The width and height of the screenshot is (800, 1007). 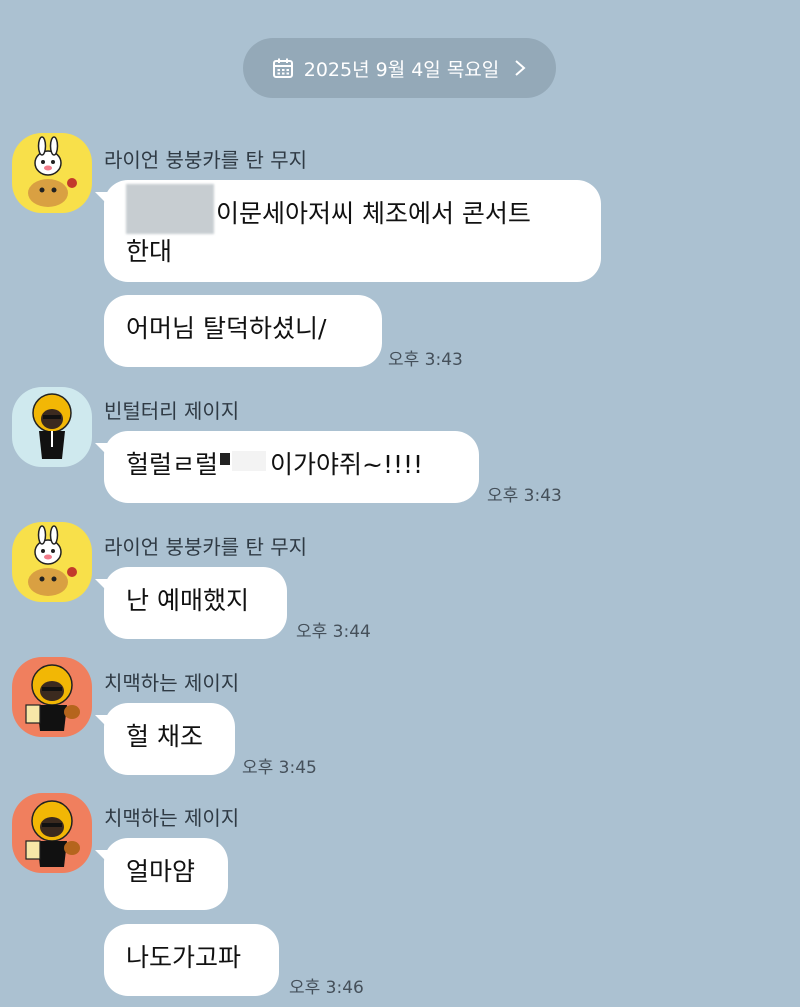 What do you see at coordinates (187, 600) in the screenshot?
I see `message-text: 난 예매했지` at bounding box center [187, 600].